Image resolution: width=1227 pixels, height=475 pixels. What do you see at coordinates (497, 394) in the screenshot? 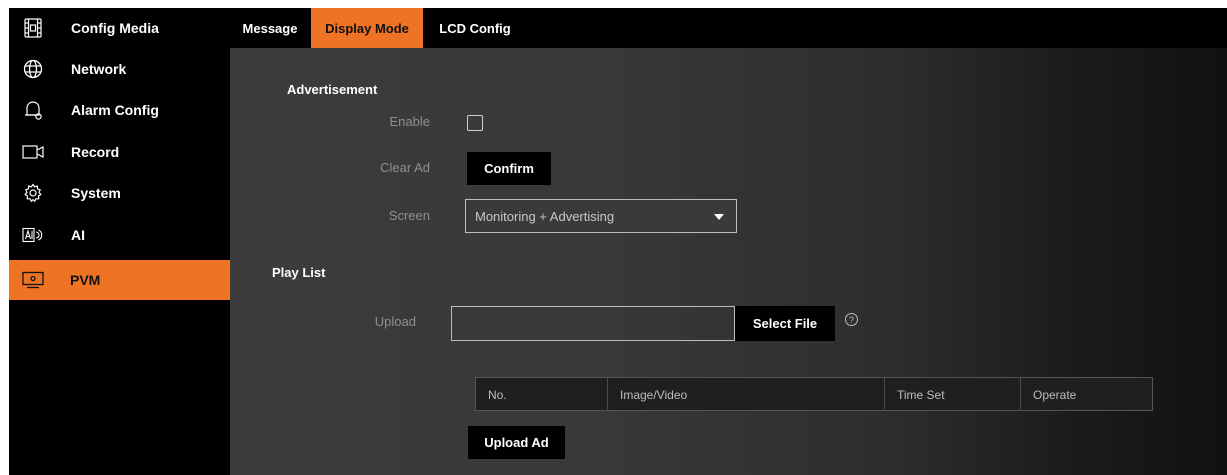
I see `column-header-no: No.` at bounding box center [497, 394].